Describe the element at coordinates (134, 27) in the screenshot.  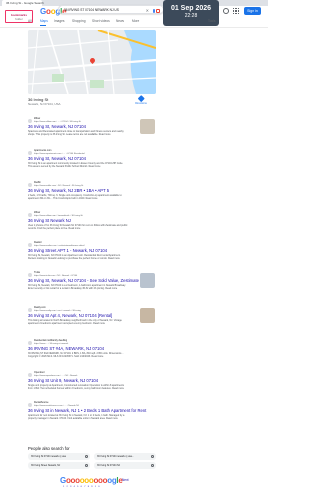
I see `header-divider` at that location.